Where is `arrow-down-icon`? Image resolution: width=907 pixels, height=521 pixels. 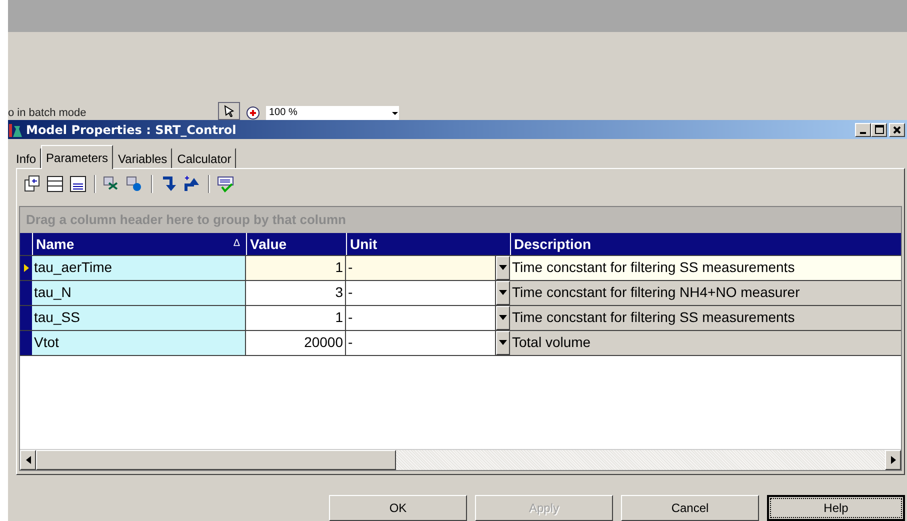
arrow-down-icon is located at coordinates (169, 183).